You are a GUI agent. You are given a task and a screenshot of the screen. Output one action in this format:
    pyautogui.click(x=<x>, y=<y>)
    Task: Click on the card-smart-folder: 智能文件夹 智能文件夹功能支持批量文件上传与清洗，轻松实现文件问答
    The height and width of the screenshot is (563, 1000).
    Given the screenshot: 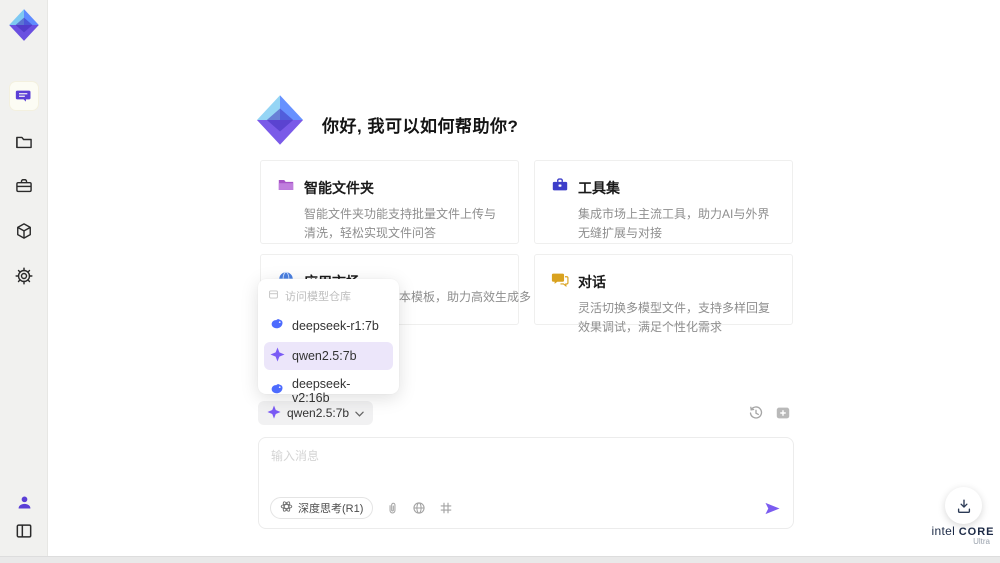 What is the action you would take?
    pyautogui.click(x=389, y=202)
    